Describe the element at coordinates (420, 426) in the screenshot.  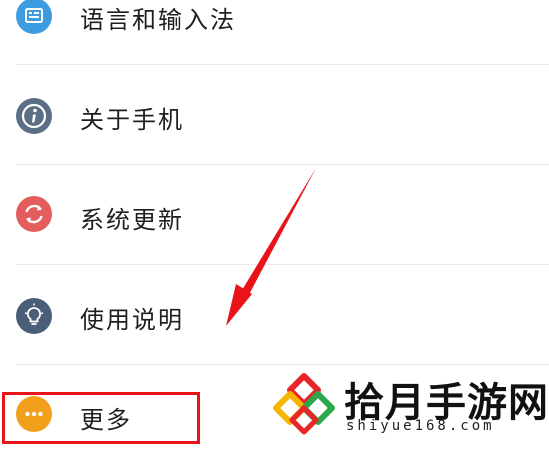
I see `watermark-subtitle: shiyue168.com` at that location.